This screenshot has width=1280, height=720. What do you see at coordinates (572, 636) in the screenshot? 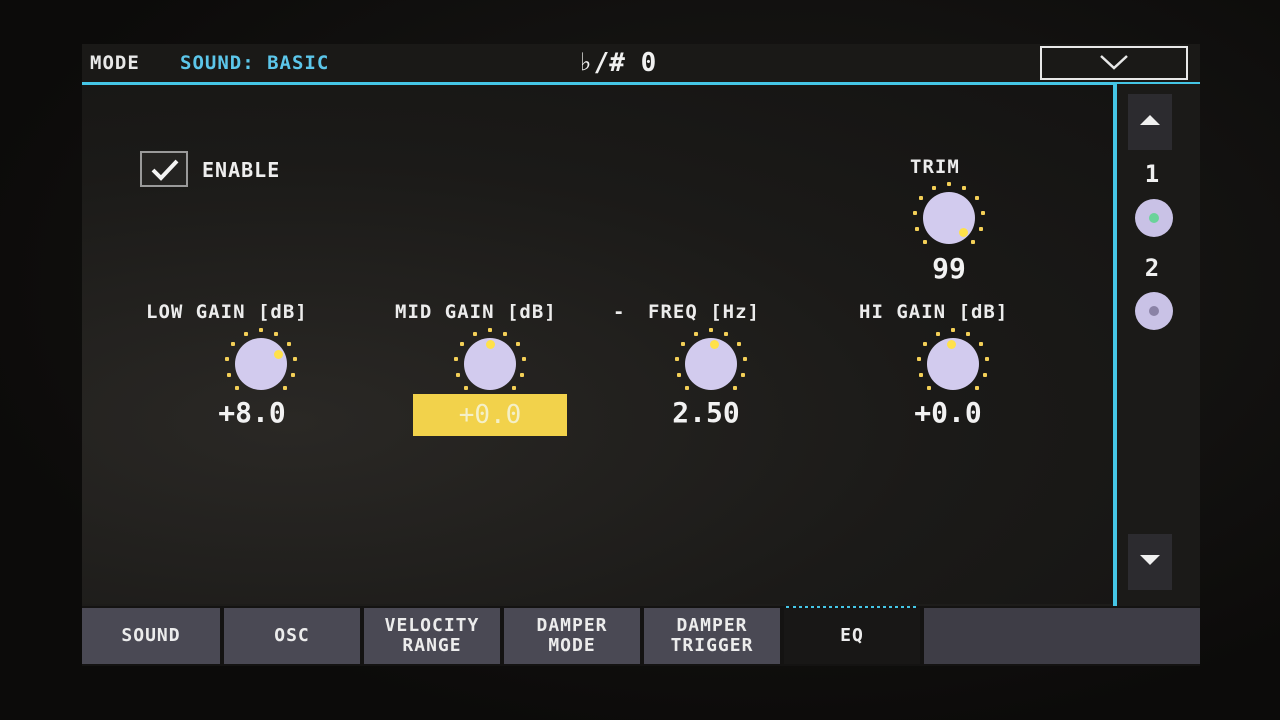
I see `tab-damper-mode: DAMPER MODE` at bounding box center [572, 636].